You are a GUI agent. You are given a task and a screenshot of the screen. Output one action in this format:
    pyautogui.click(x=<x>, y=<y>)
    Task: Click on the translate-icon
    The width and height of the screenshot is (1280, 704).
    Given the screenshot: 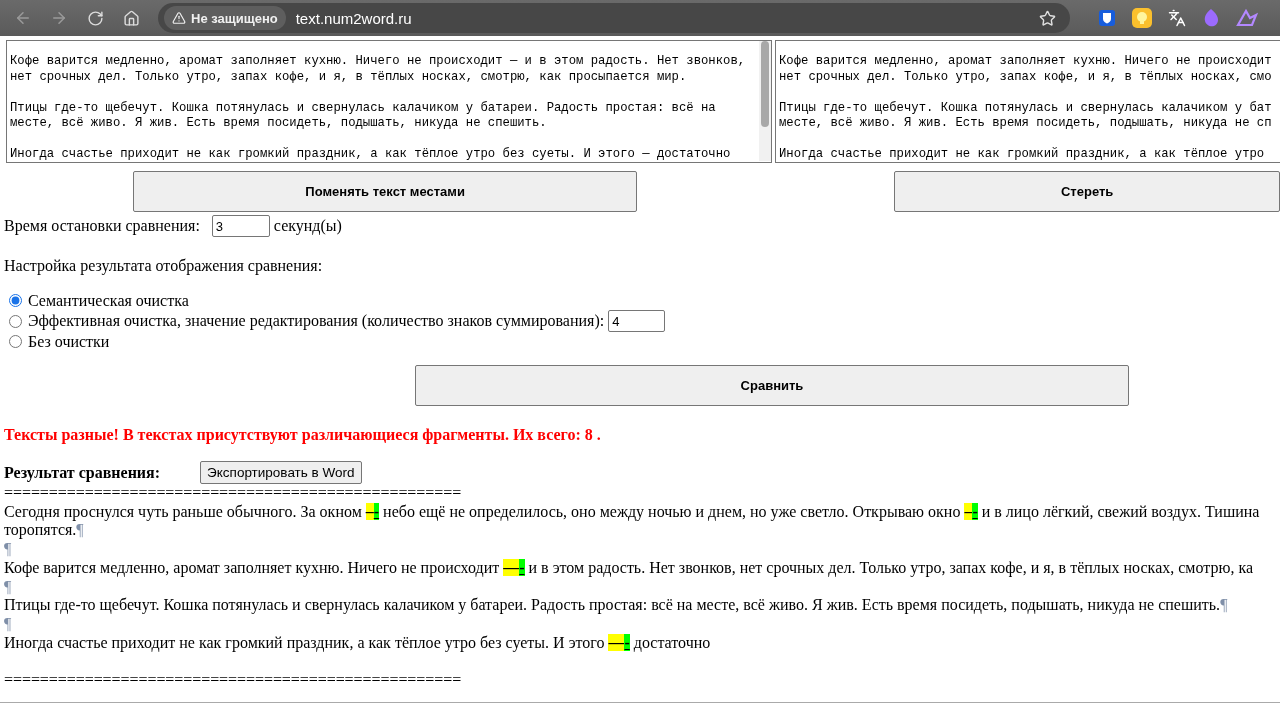 What is the action you would take?
    pyautogui.click(x=1177, y=18)
    